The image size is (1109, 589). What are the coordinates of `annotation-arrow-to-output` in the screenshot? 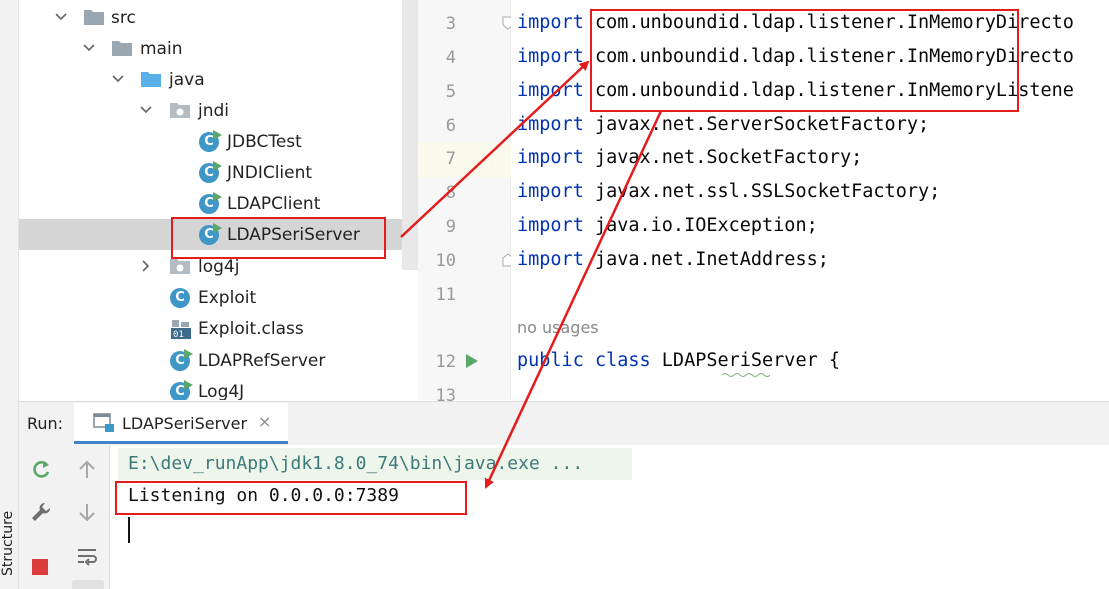 It's located at (573, 299).